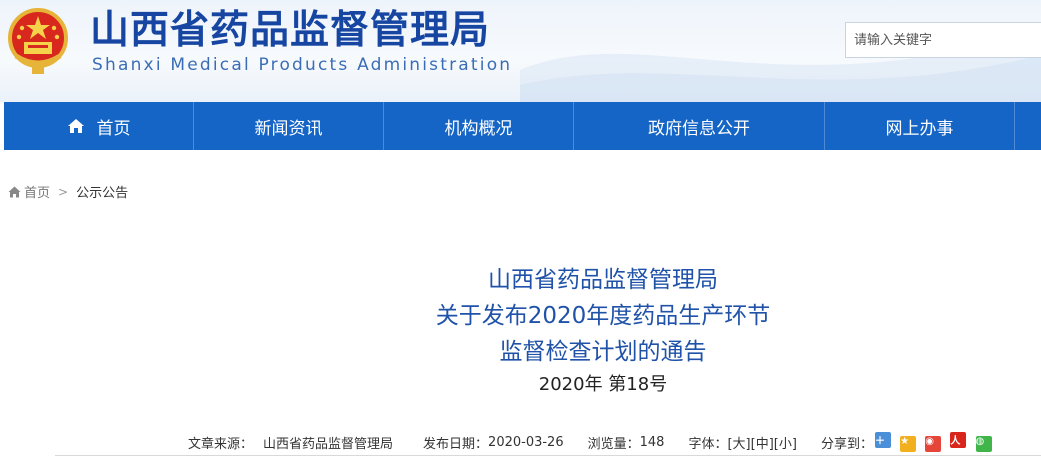 Image resolution: width=1041 pixels, height=461 pixels. Describe the element at coordinates (708, 444) in the screenshot. I see `font-size-label: 字体：` at that location.